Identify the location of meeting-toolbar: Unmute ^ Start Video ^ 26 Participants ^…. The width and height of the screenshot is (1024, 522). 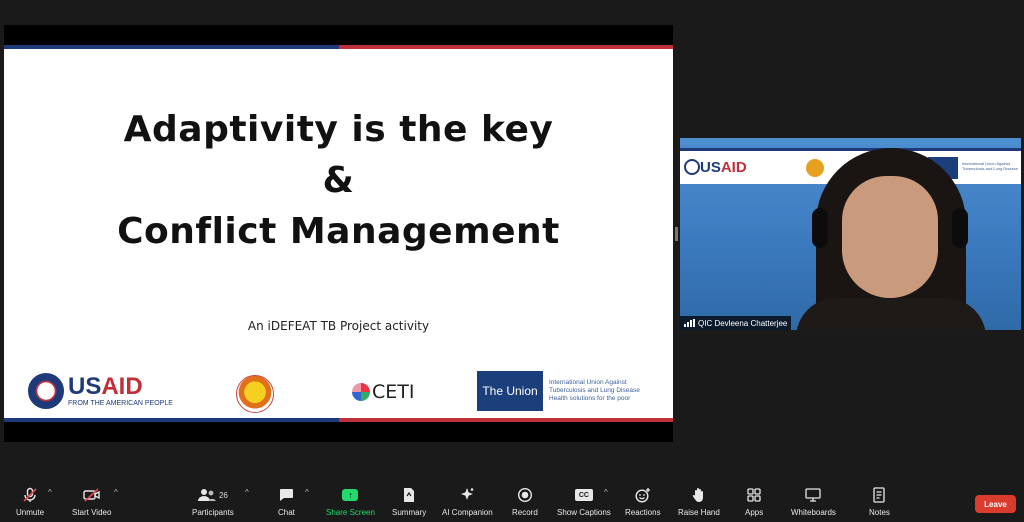
(512, 500).